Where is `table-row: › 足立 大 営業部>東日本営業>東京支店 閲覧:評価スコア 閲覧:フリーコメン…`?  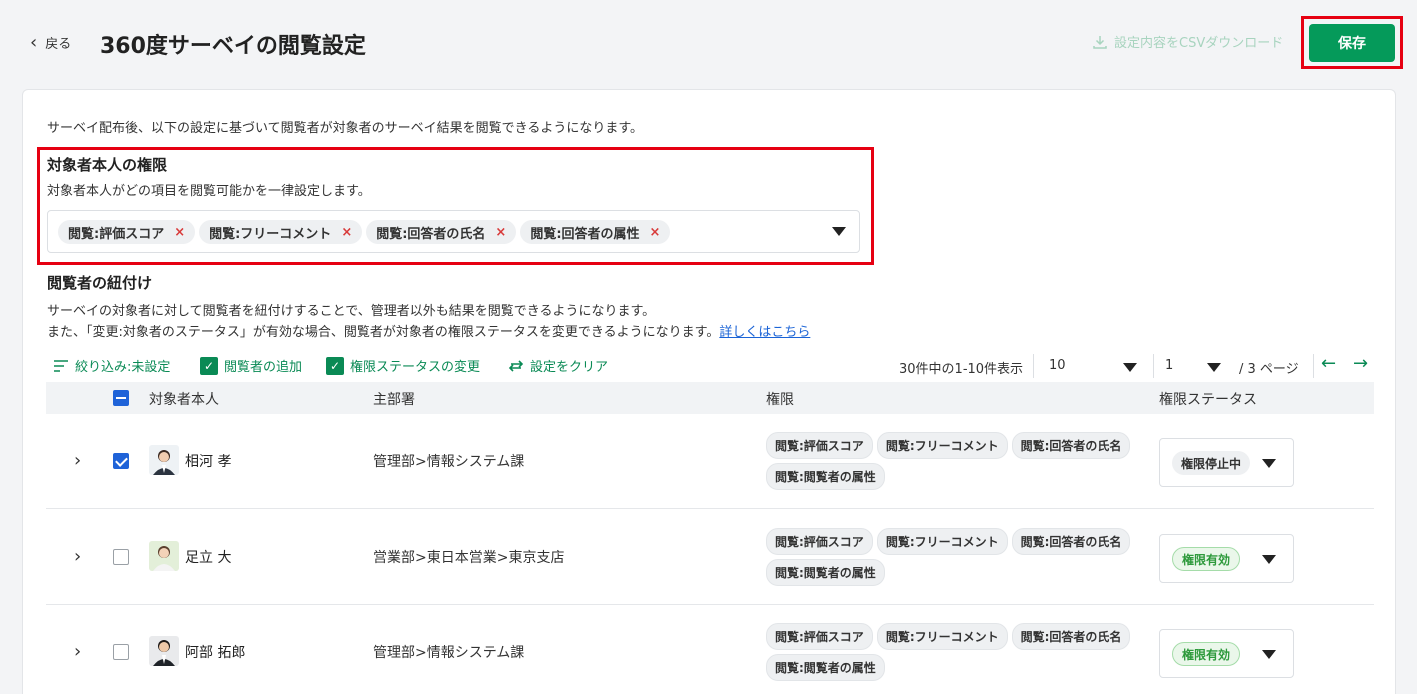
table-row: › 足立 大 営業部>東日本営業>東京支店 閲覧:評価スコア 閲覧:フリーコメン… is located at coordinates (710, 557).